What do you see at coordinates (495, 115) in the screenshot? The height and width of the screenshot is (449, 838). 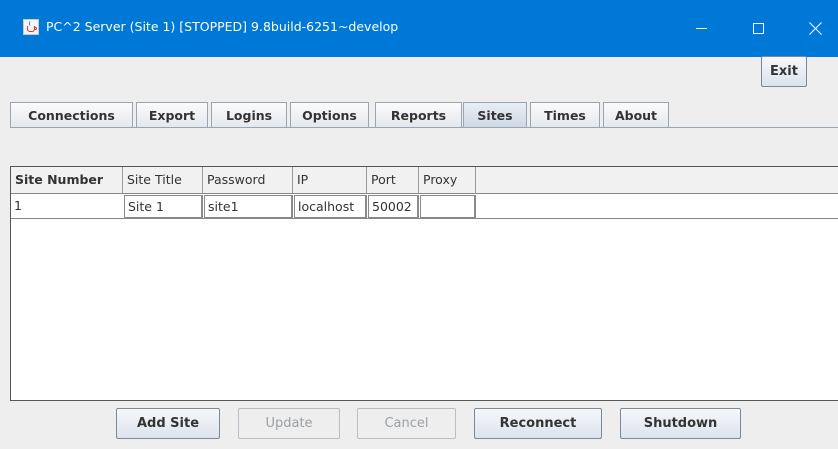 I see `tab-sites: Sites` at bounding box center [495, 115].